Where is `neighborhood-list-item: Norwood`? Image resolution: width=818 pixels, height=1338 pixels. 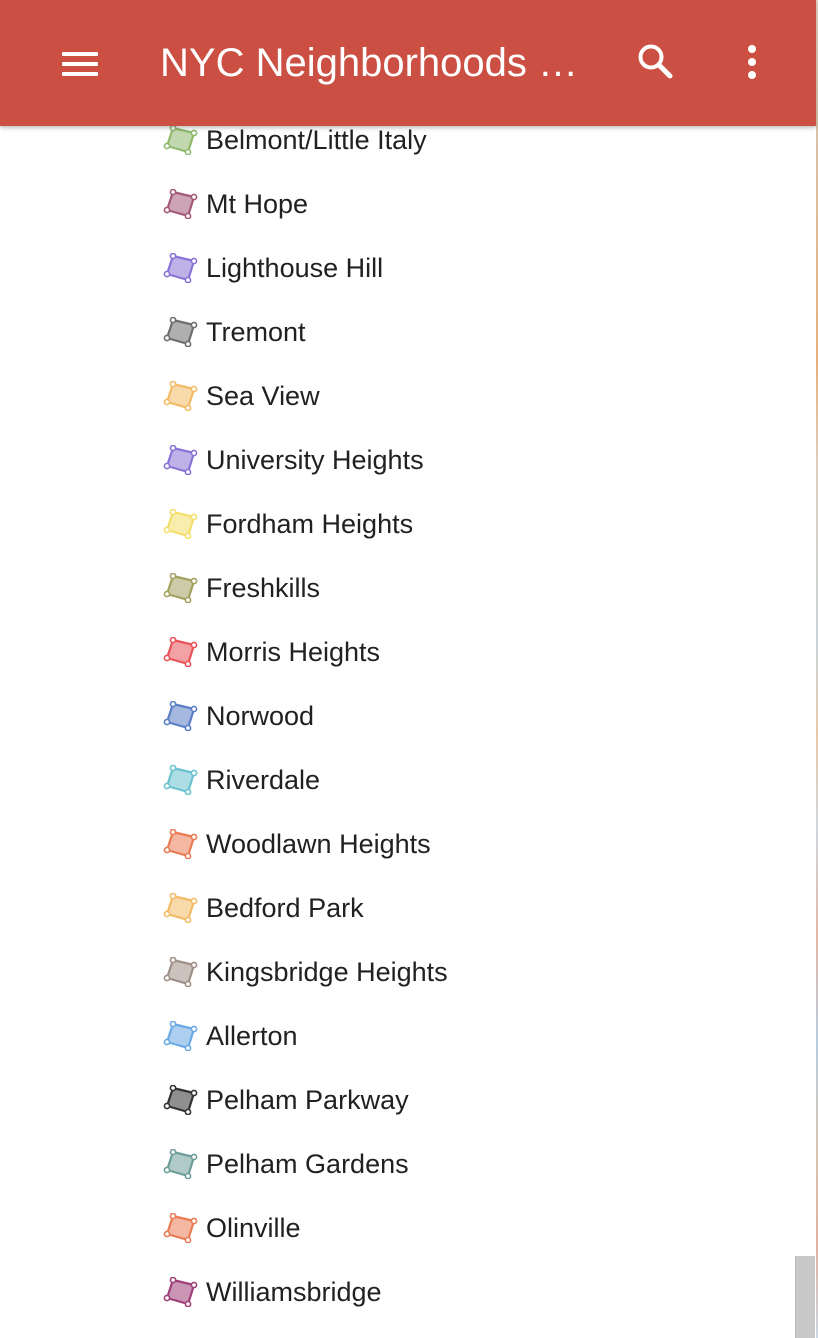
neighborhood-list-item: Norwood is located at coordinates (398, 716).